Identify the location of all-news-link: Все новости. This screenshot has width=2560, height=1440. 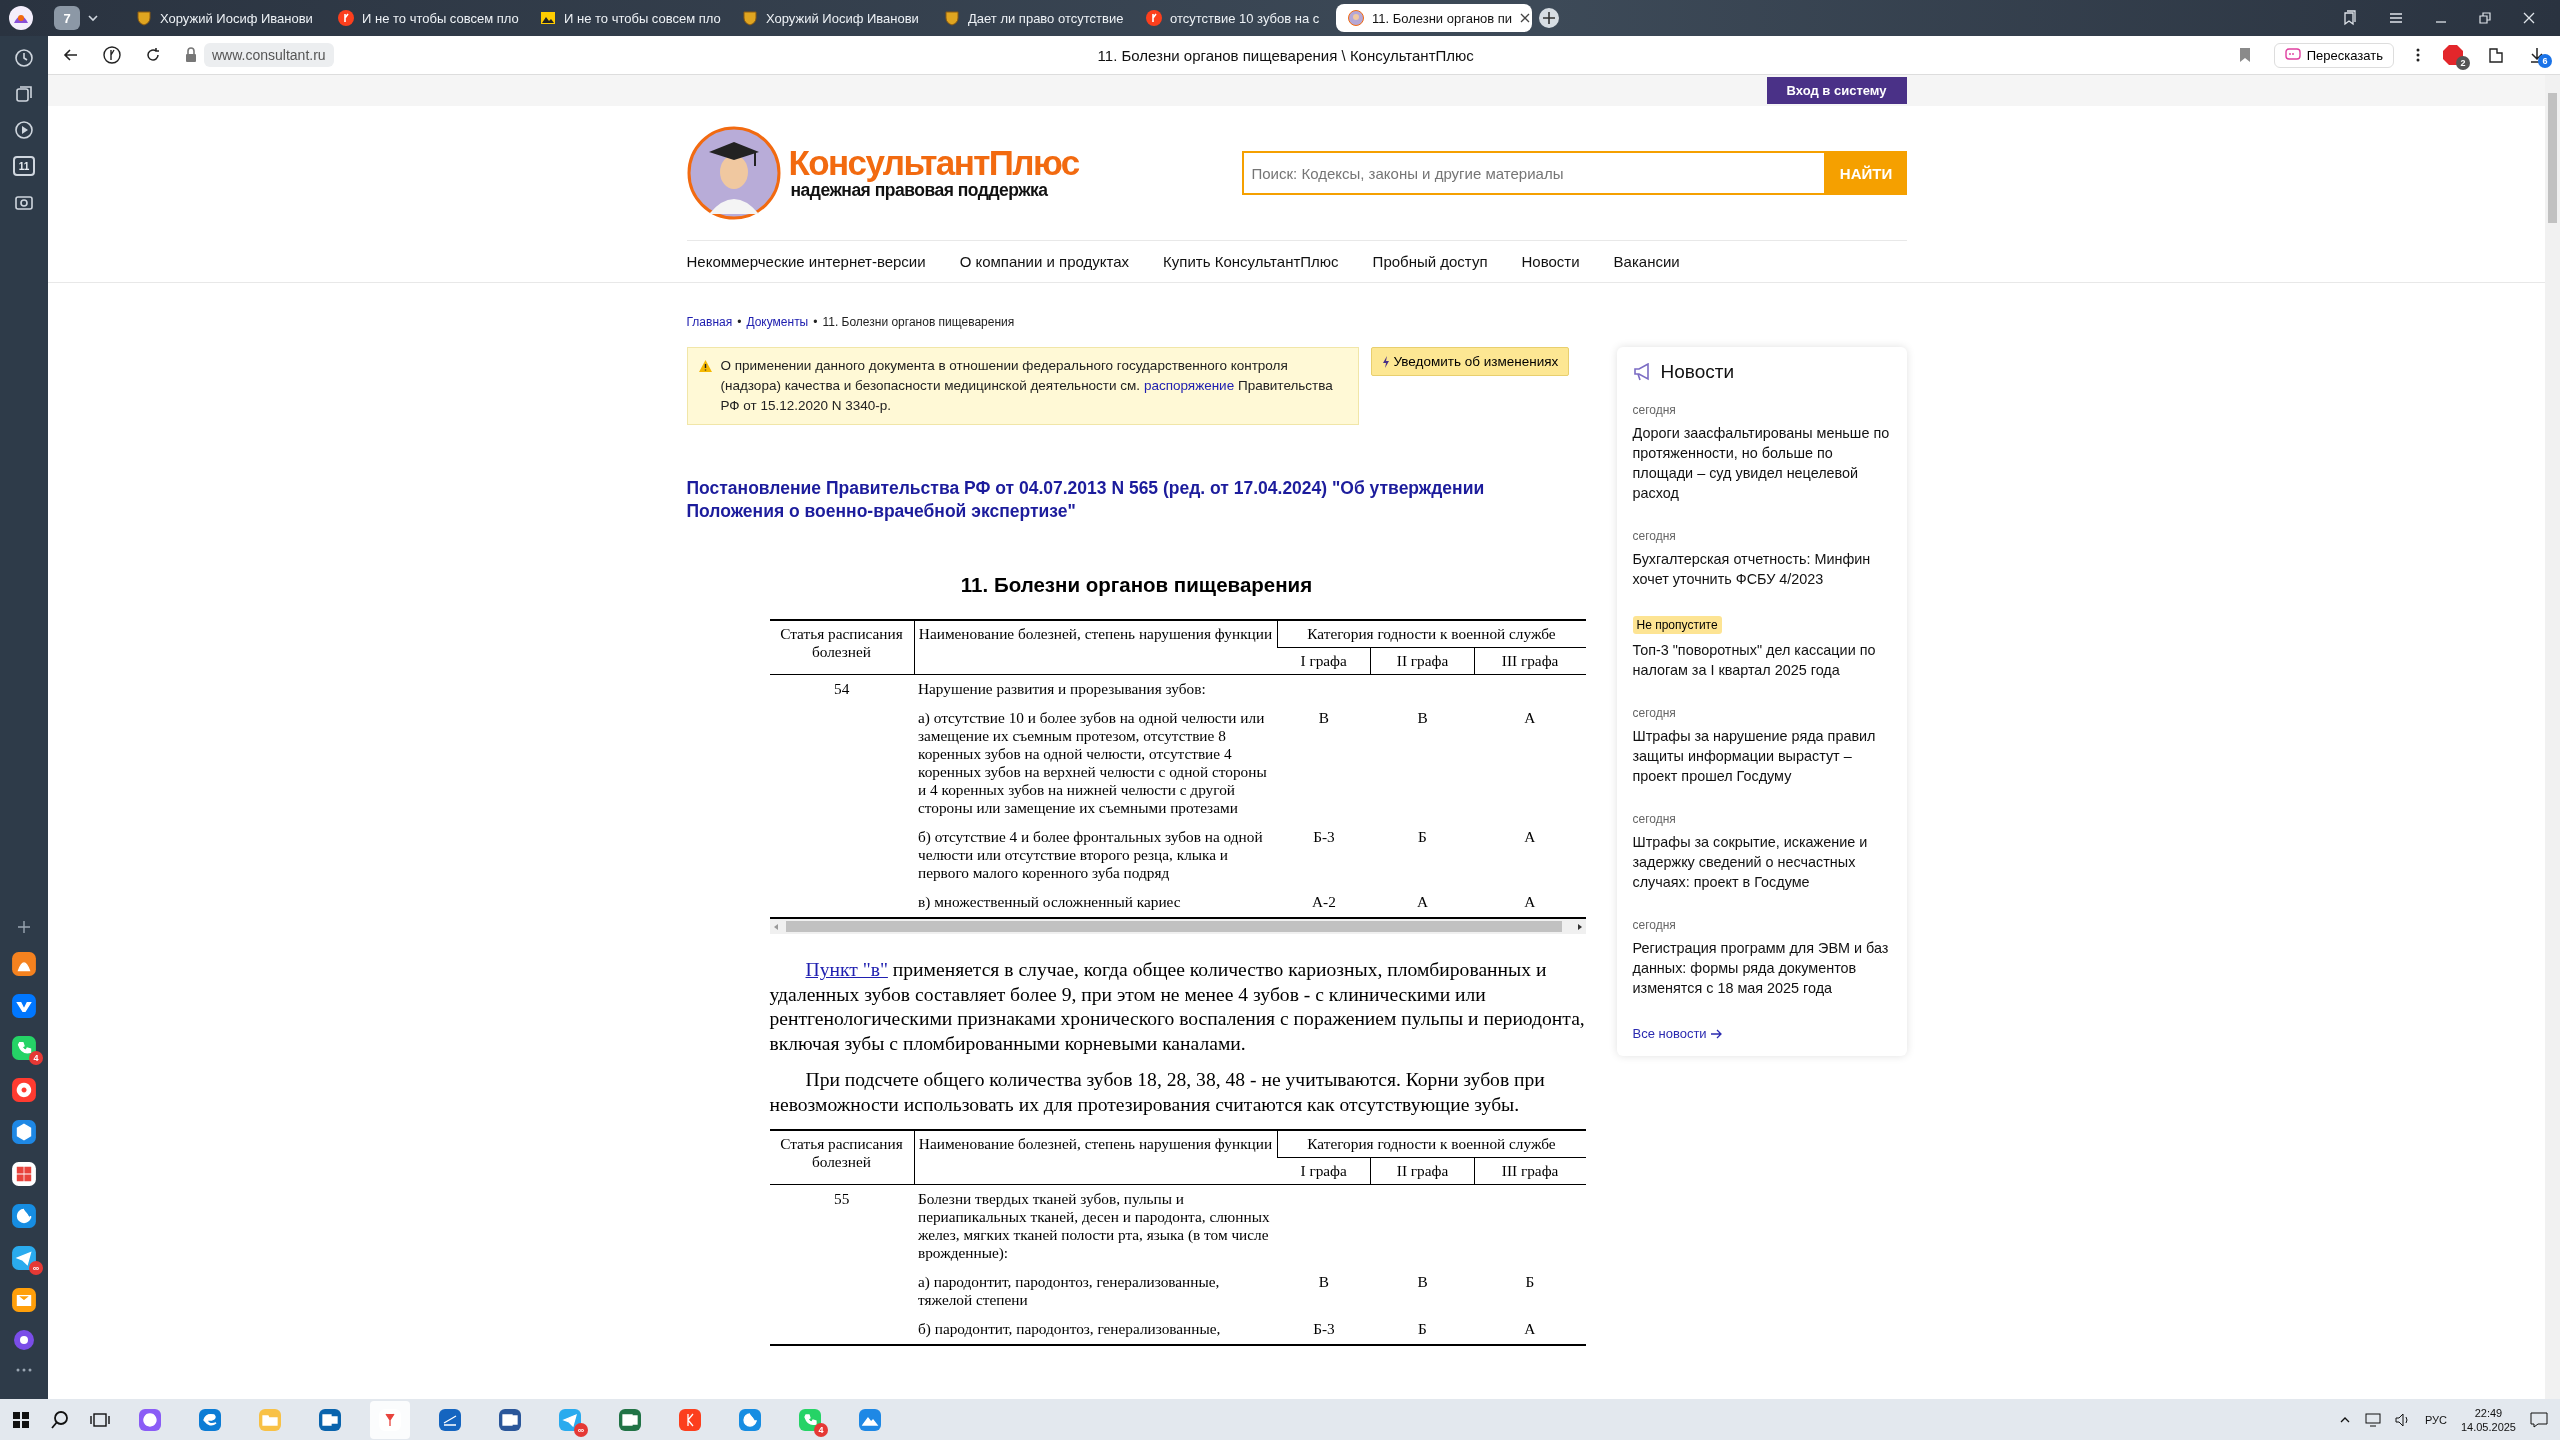
(1677, 1033).